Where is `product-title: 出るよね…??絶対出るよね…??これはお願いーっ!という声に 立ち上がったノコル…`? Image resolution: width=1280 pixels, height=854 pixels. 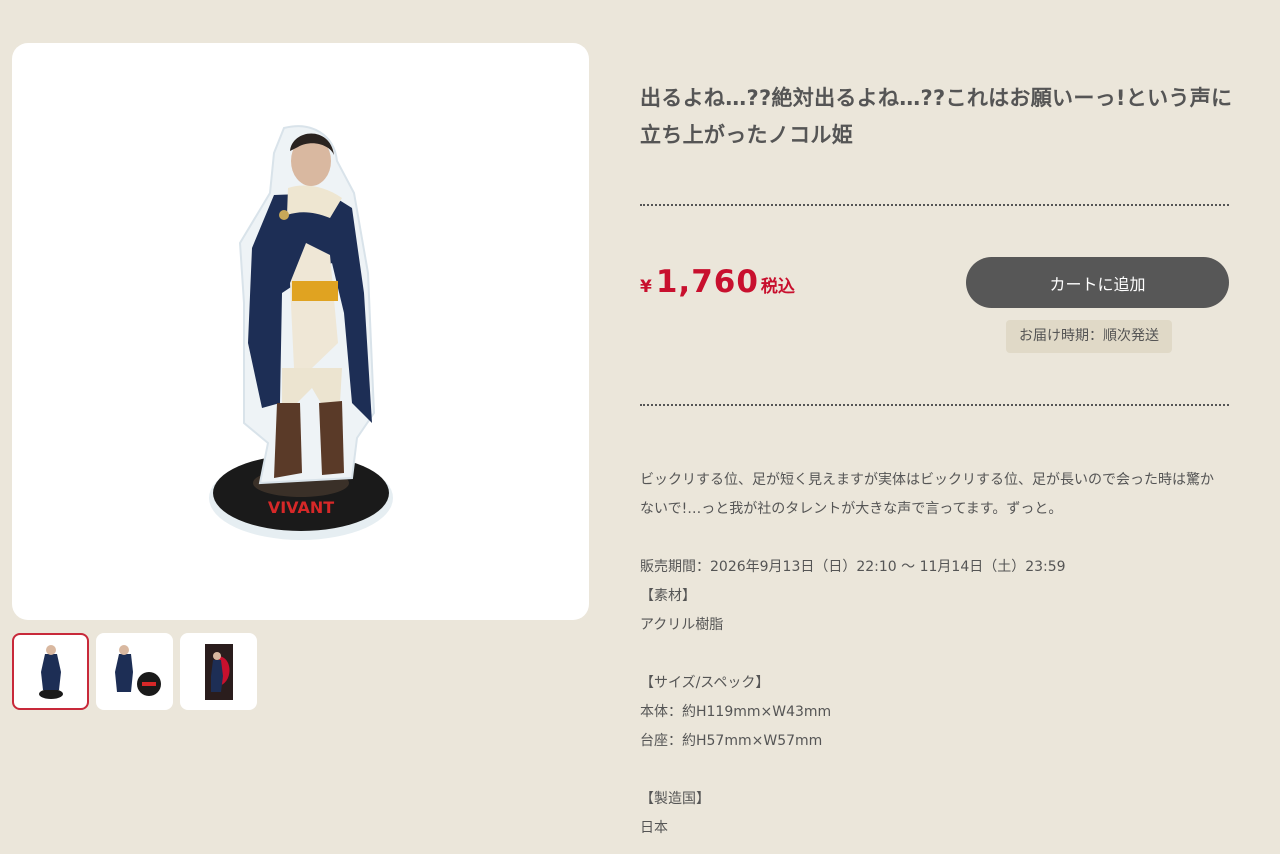 product-title: 出るよね…??絶対出るよね…??これはお願いーっ!という声に 立ち上がったノコル… is located at coordinates (945, 117).